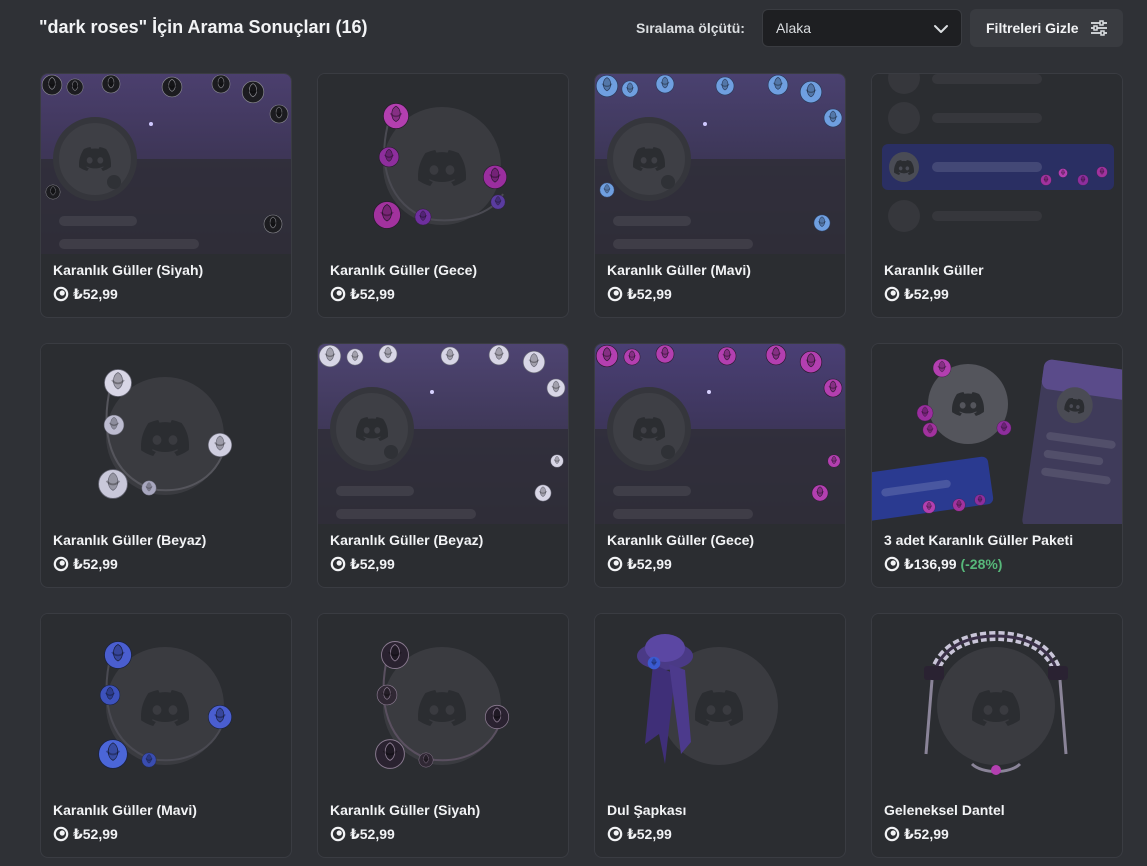 This screenshot has height=866, width=1147. What do you see at coordinates (979, 540) in the screenshot?
I see `item-name: 3 adet Karanlık Güller Paketi` at bounding box center [979, 540].